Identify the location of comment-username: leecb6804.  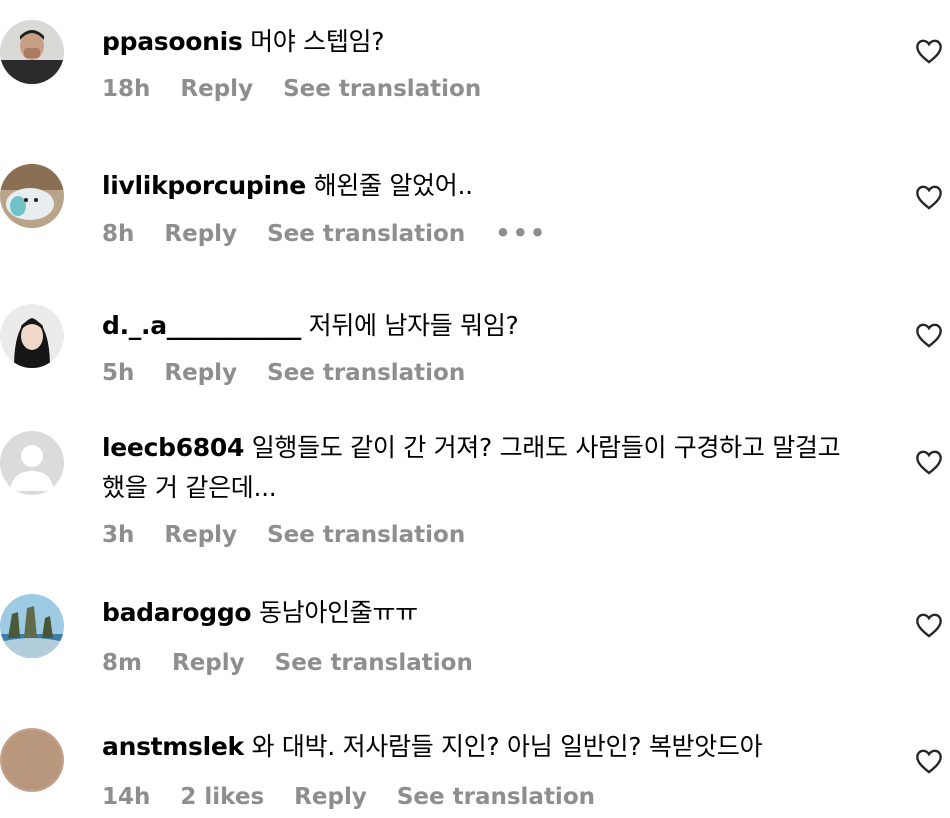
(173, 447).